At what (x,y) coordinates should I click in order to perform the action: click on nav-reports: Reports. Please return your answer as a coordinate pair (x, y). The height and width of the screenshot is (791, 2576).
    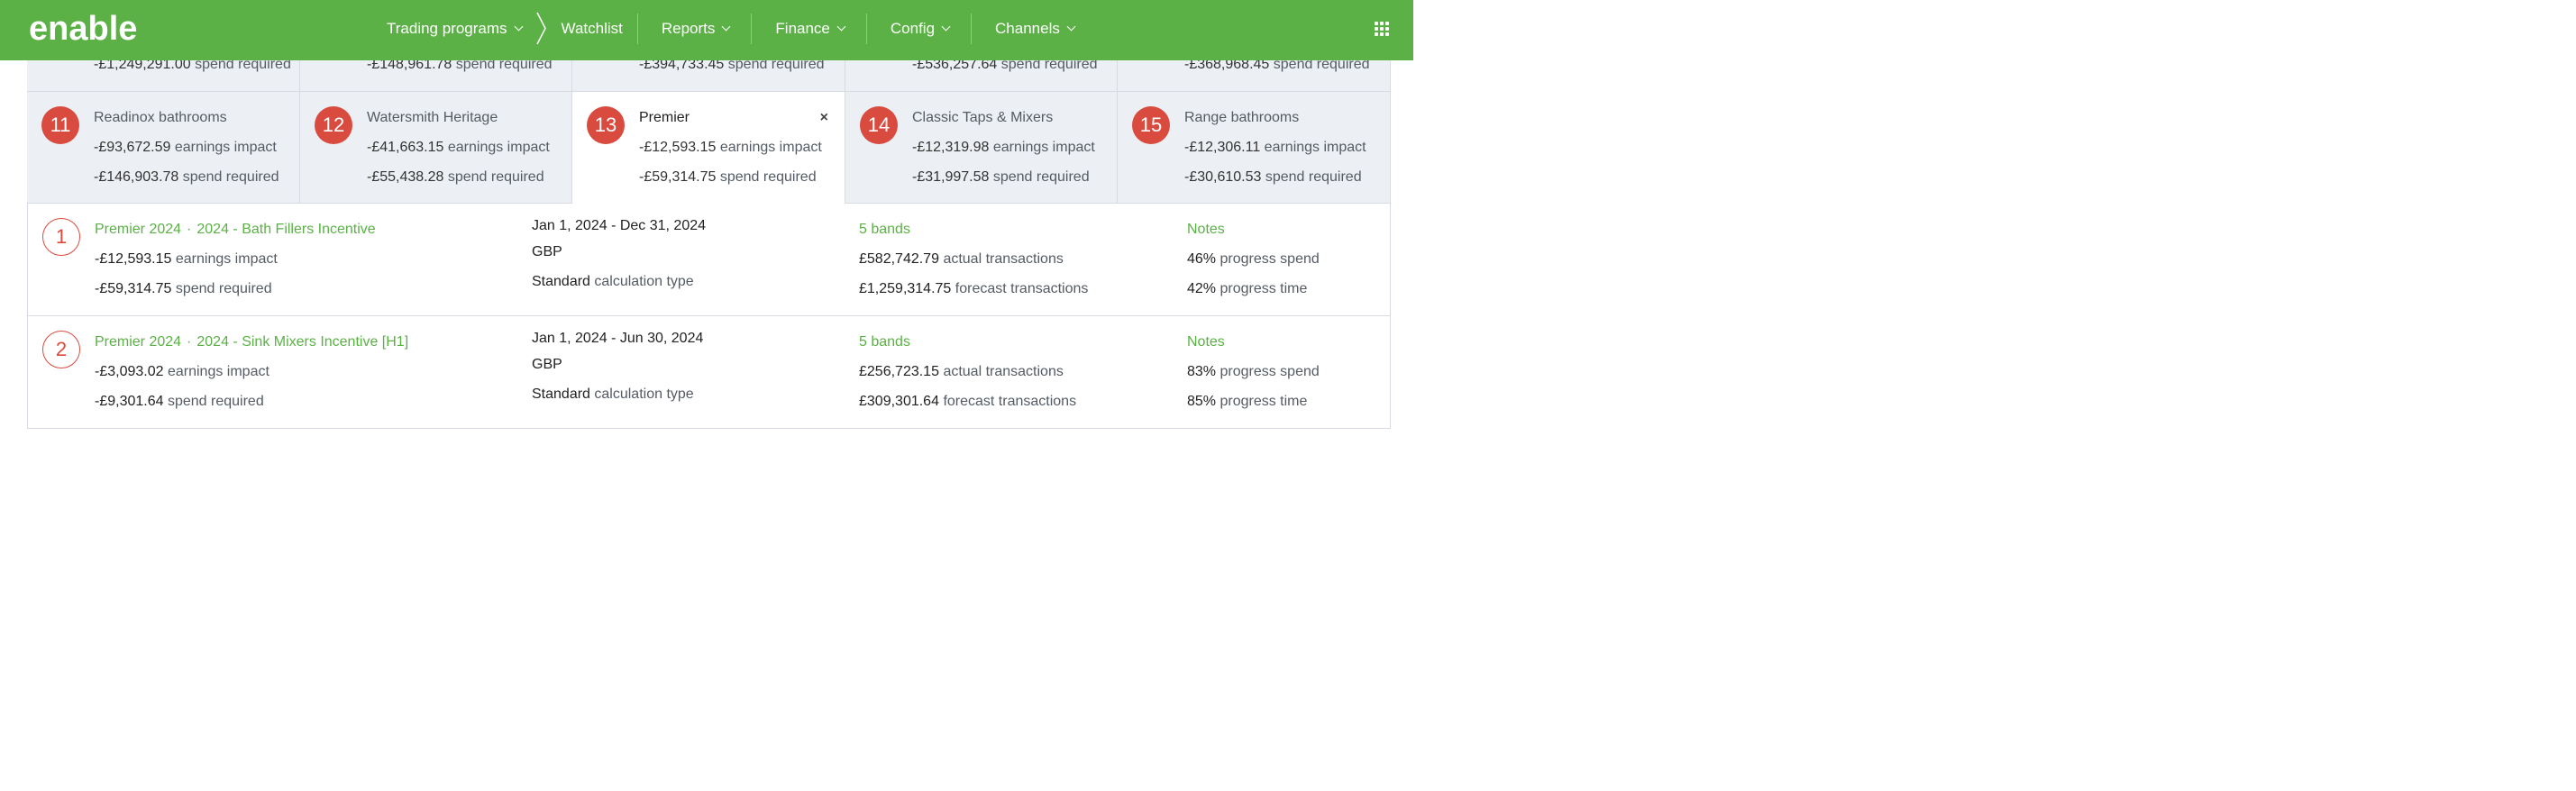
    Looking at the image, I should click on (695, 29).